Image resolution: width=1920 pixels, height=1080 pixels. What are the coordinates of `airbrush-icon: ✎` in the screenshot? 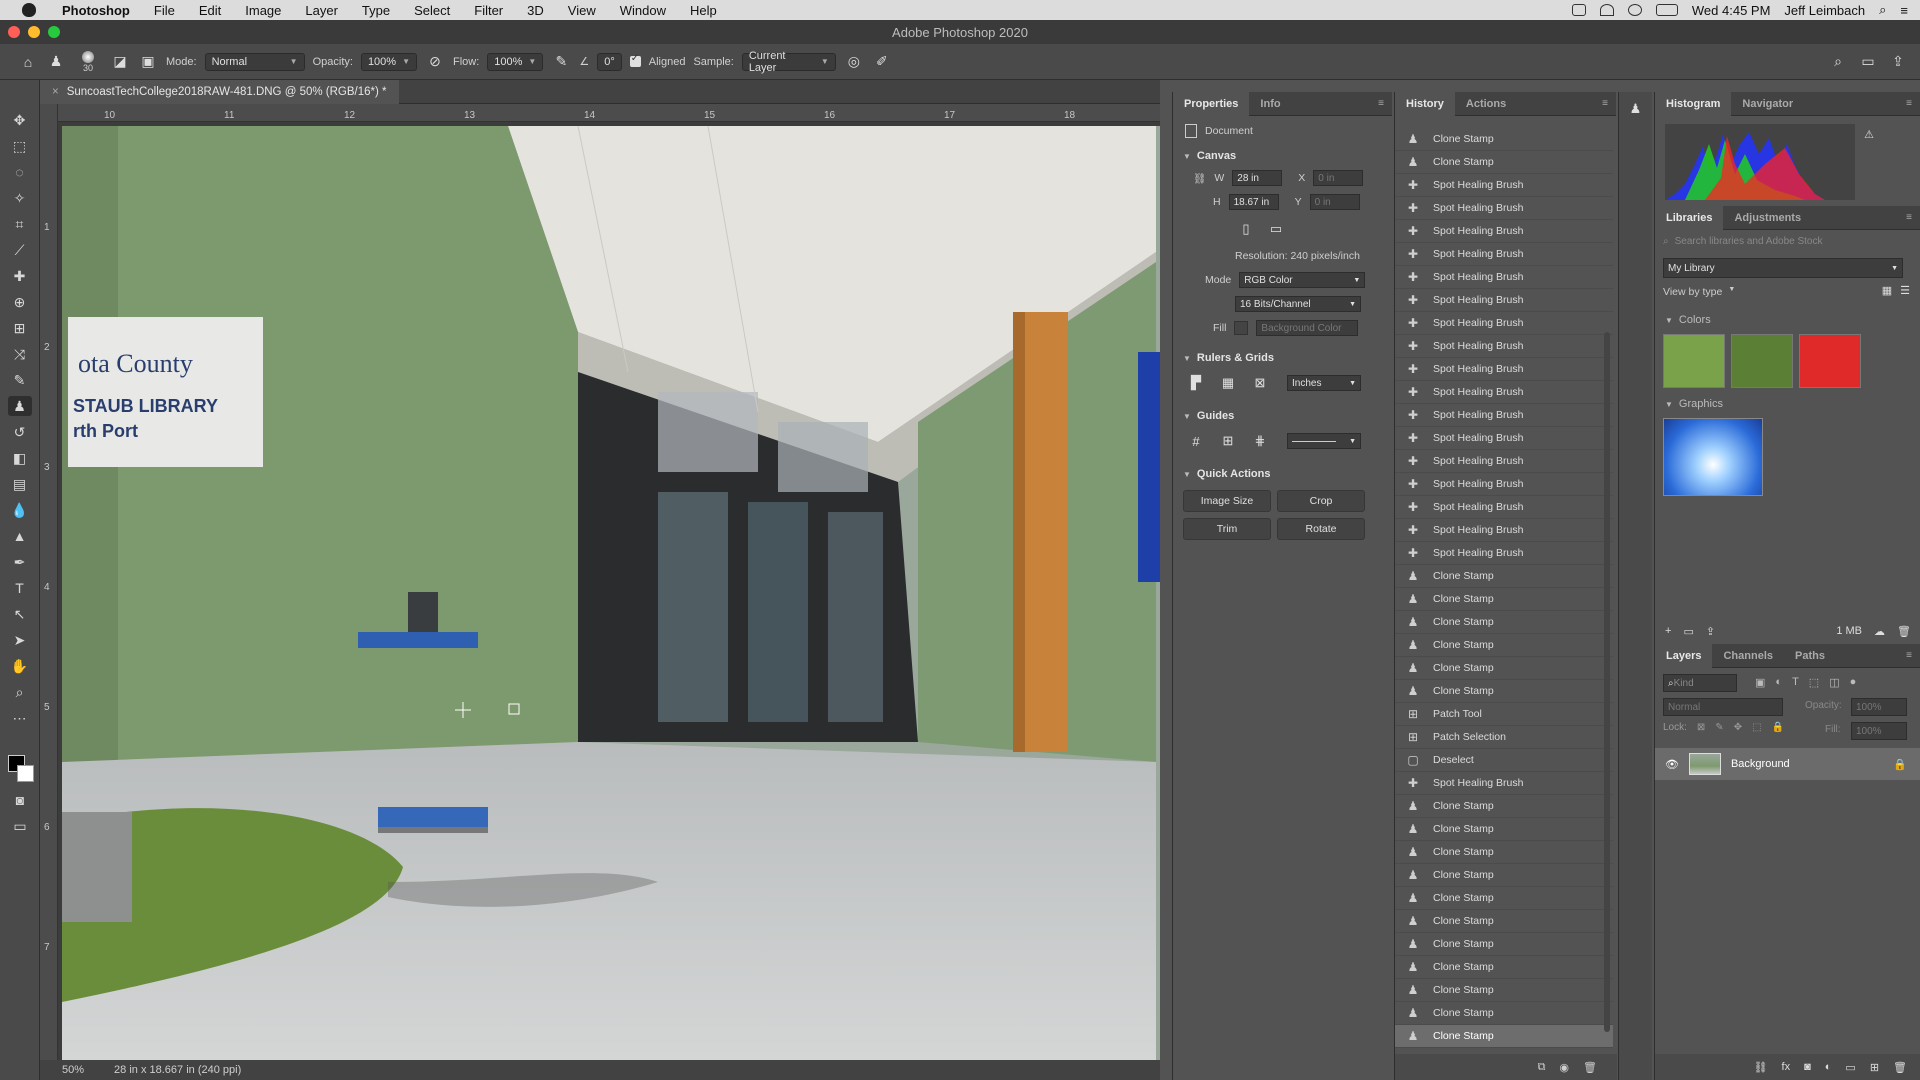 It's located at (561, 62).